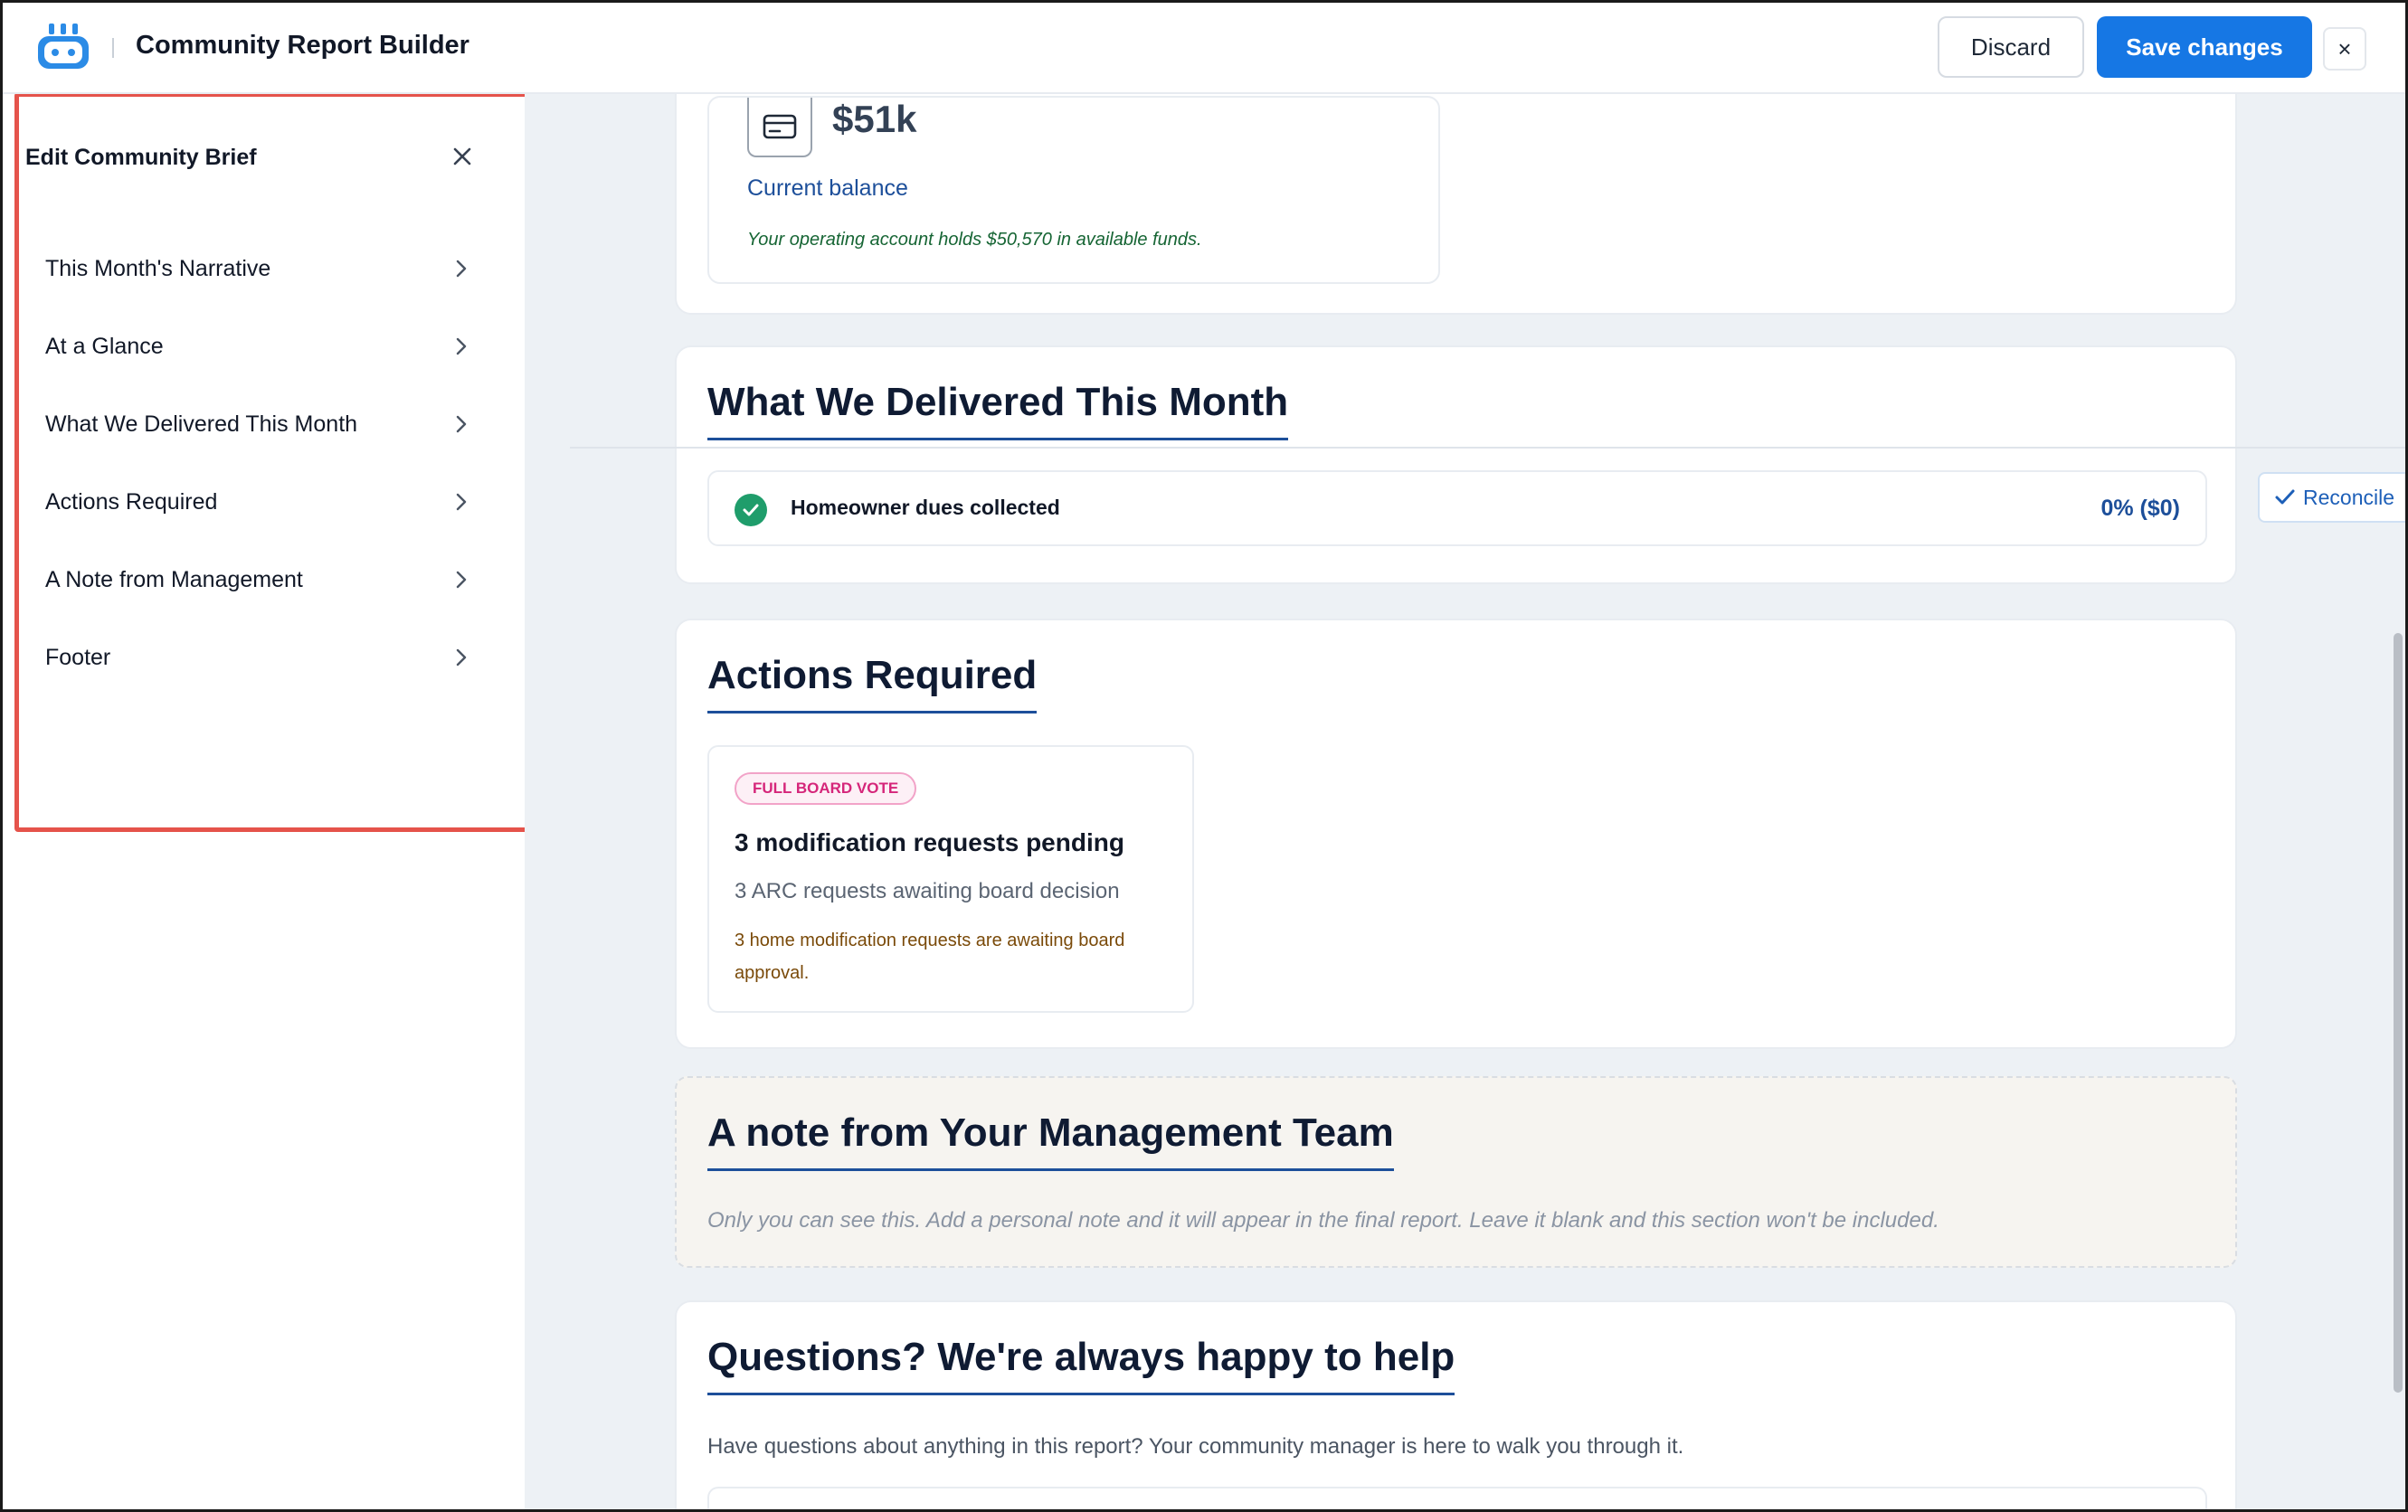 The image size is (2408, 1512). What do you see at coordinates (257, 501) in the screenshot?
I see `editor-item-actions-required: Actions Required` at bounding box center [257, 501].